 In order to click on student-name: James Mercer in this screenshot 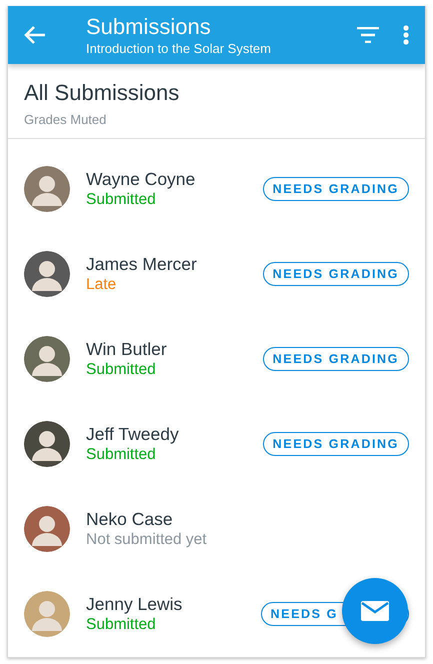, I will do `click(142, 264)`.